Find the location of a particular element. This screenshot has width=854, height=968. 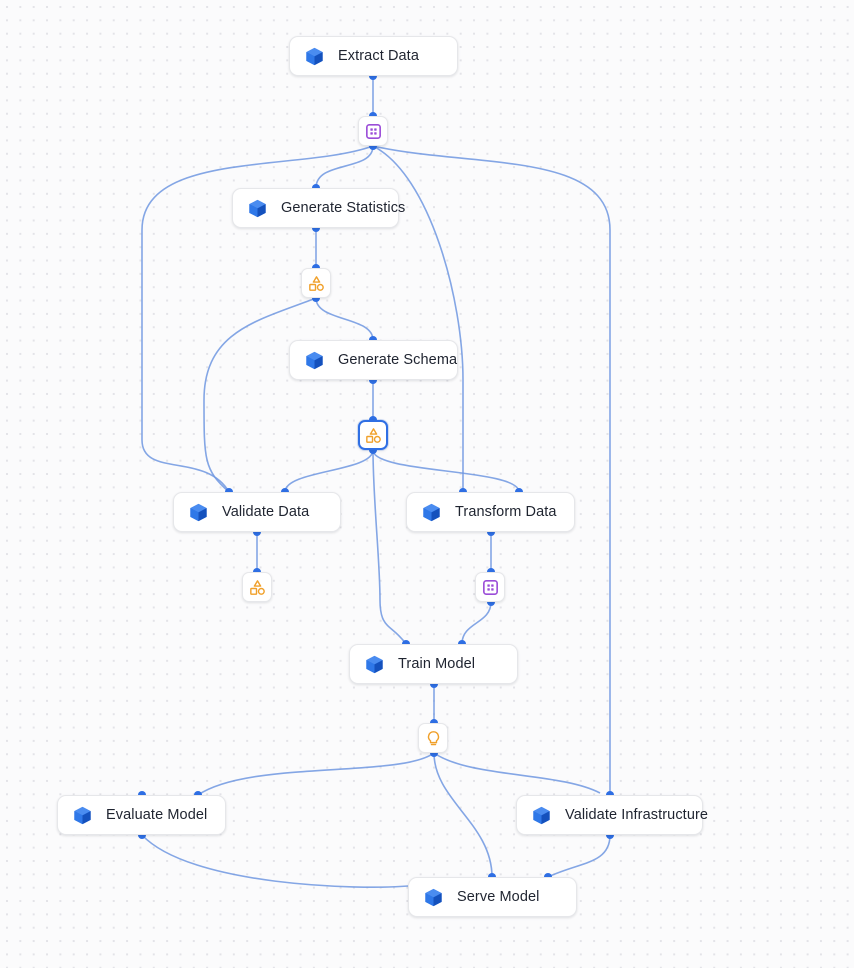

edge-dataset1-to-genstats is located at coordinates (344, 167).